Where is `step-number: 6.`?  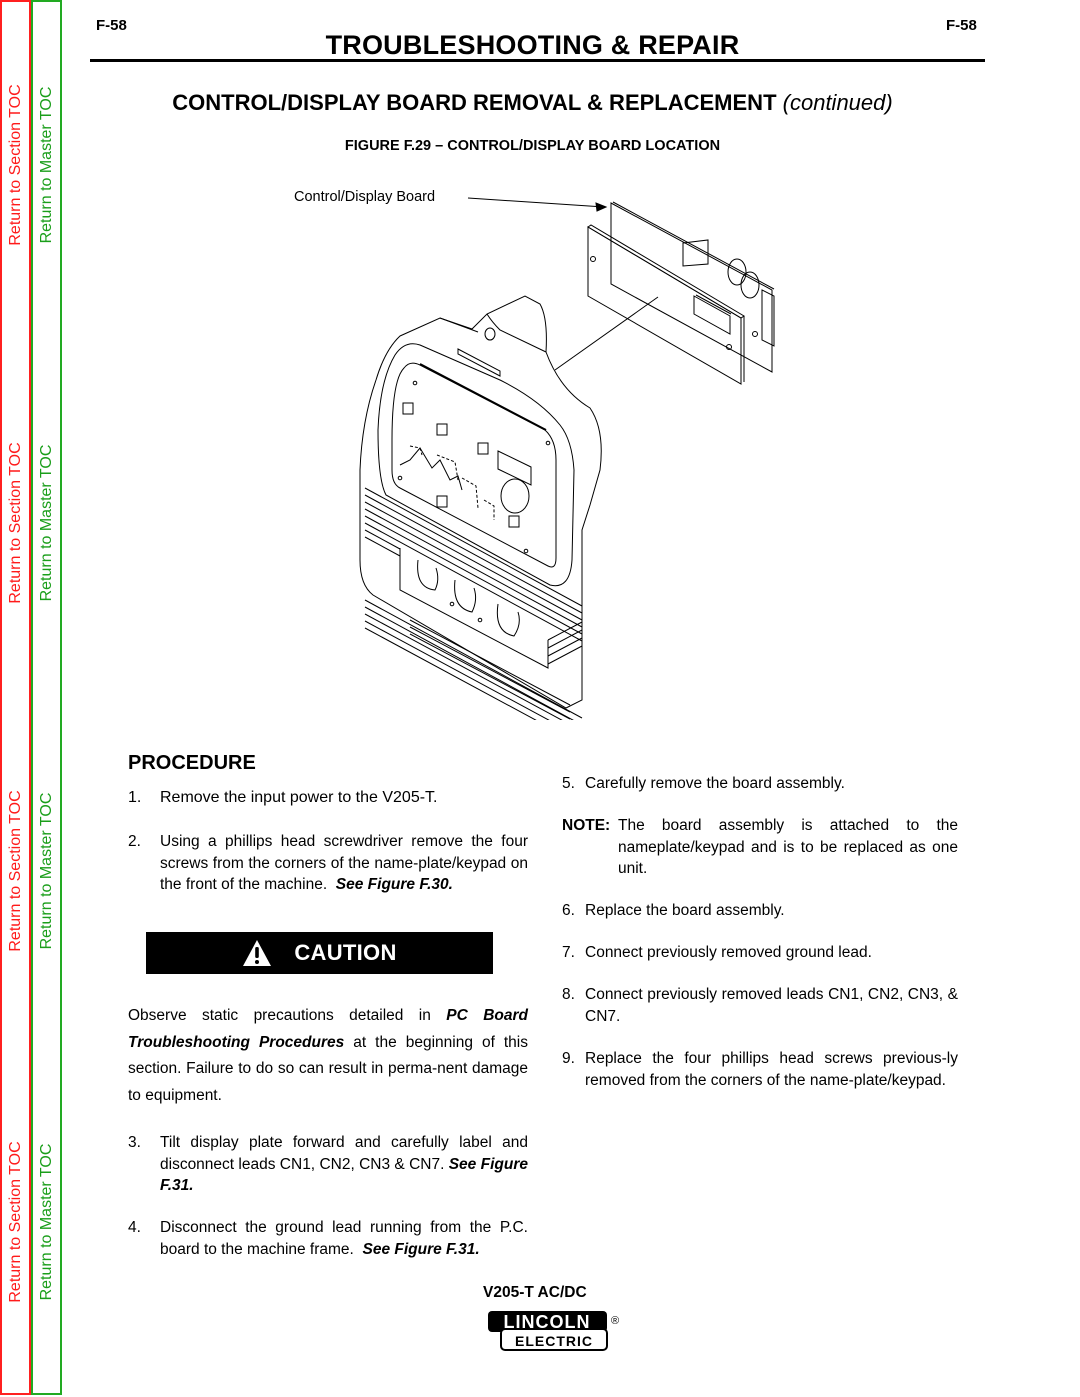
step-number: 6. is located at coordinates (568, 910).